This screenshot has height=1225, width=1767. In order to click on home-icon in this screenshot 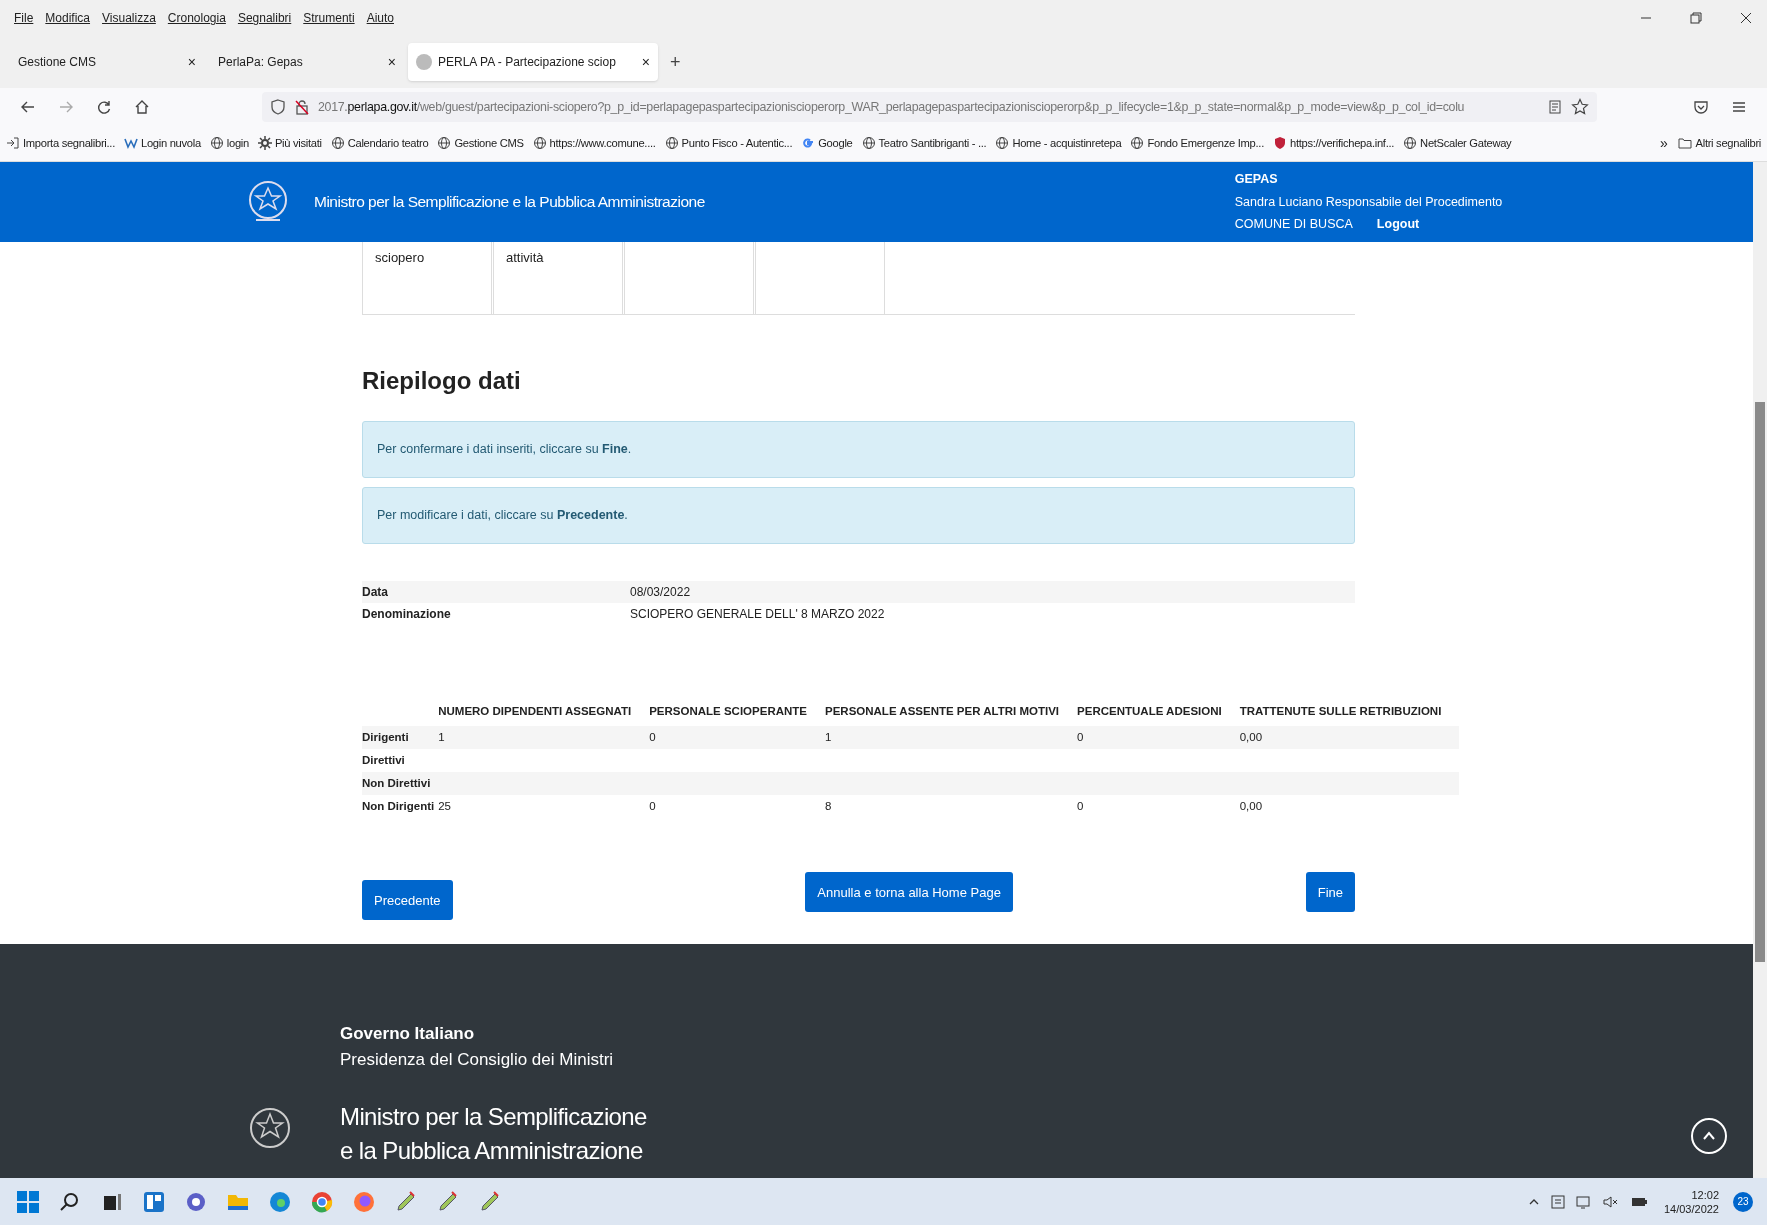, I will do `click(142, 107)`.